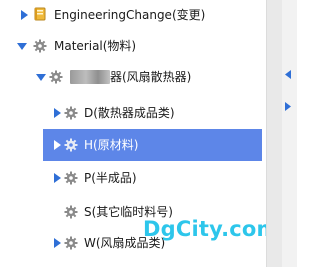 This screenshot has height=267, width=320. I want to click on triangle-left-icon, so click(288, 74).